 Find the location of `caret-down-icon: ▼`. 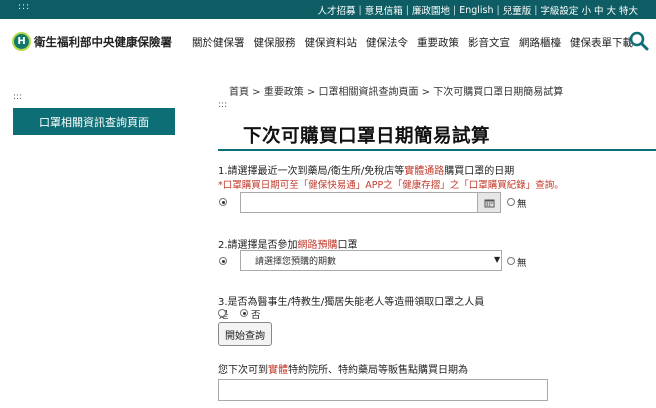

caret-down-icon: ▼ is located at coordinates (497, 259).